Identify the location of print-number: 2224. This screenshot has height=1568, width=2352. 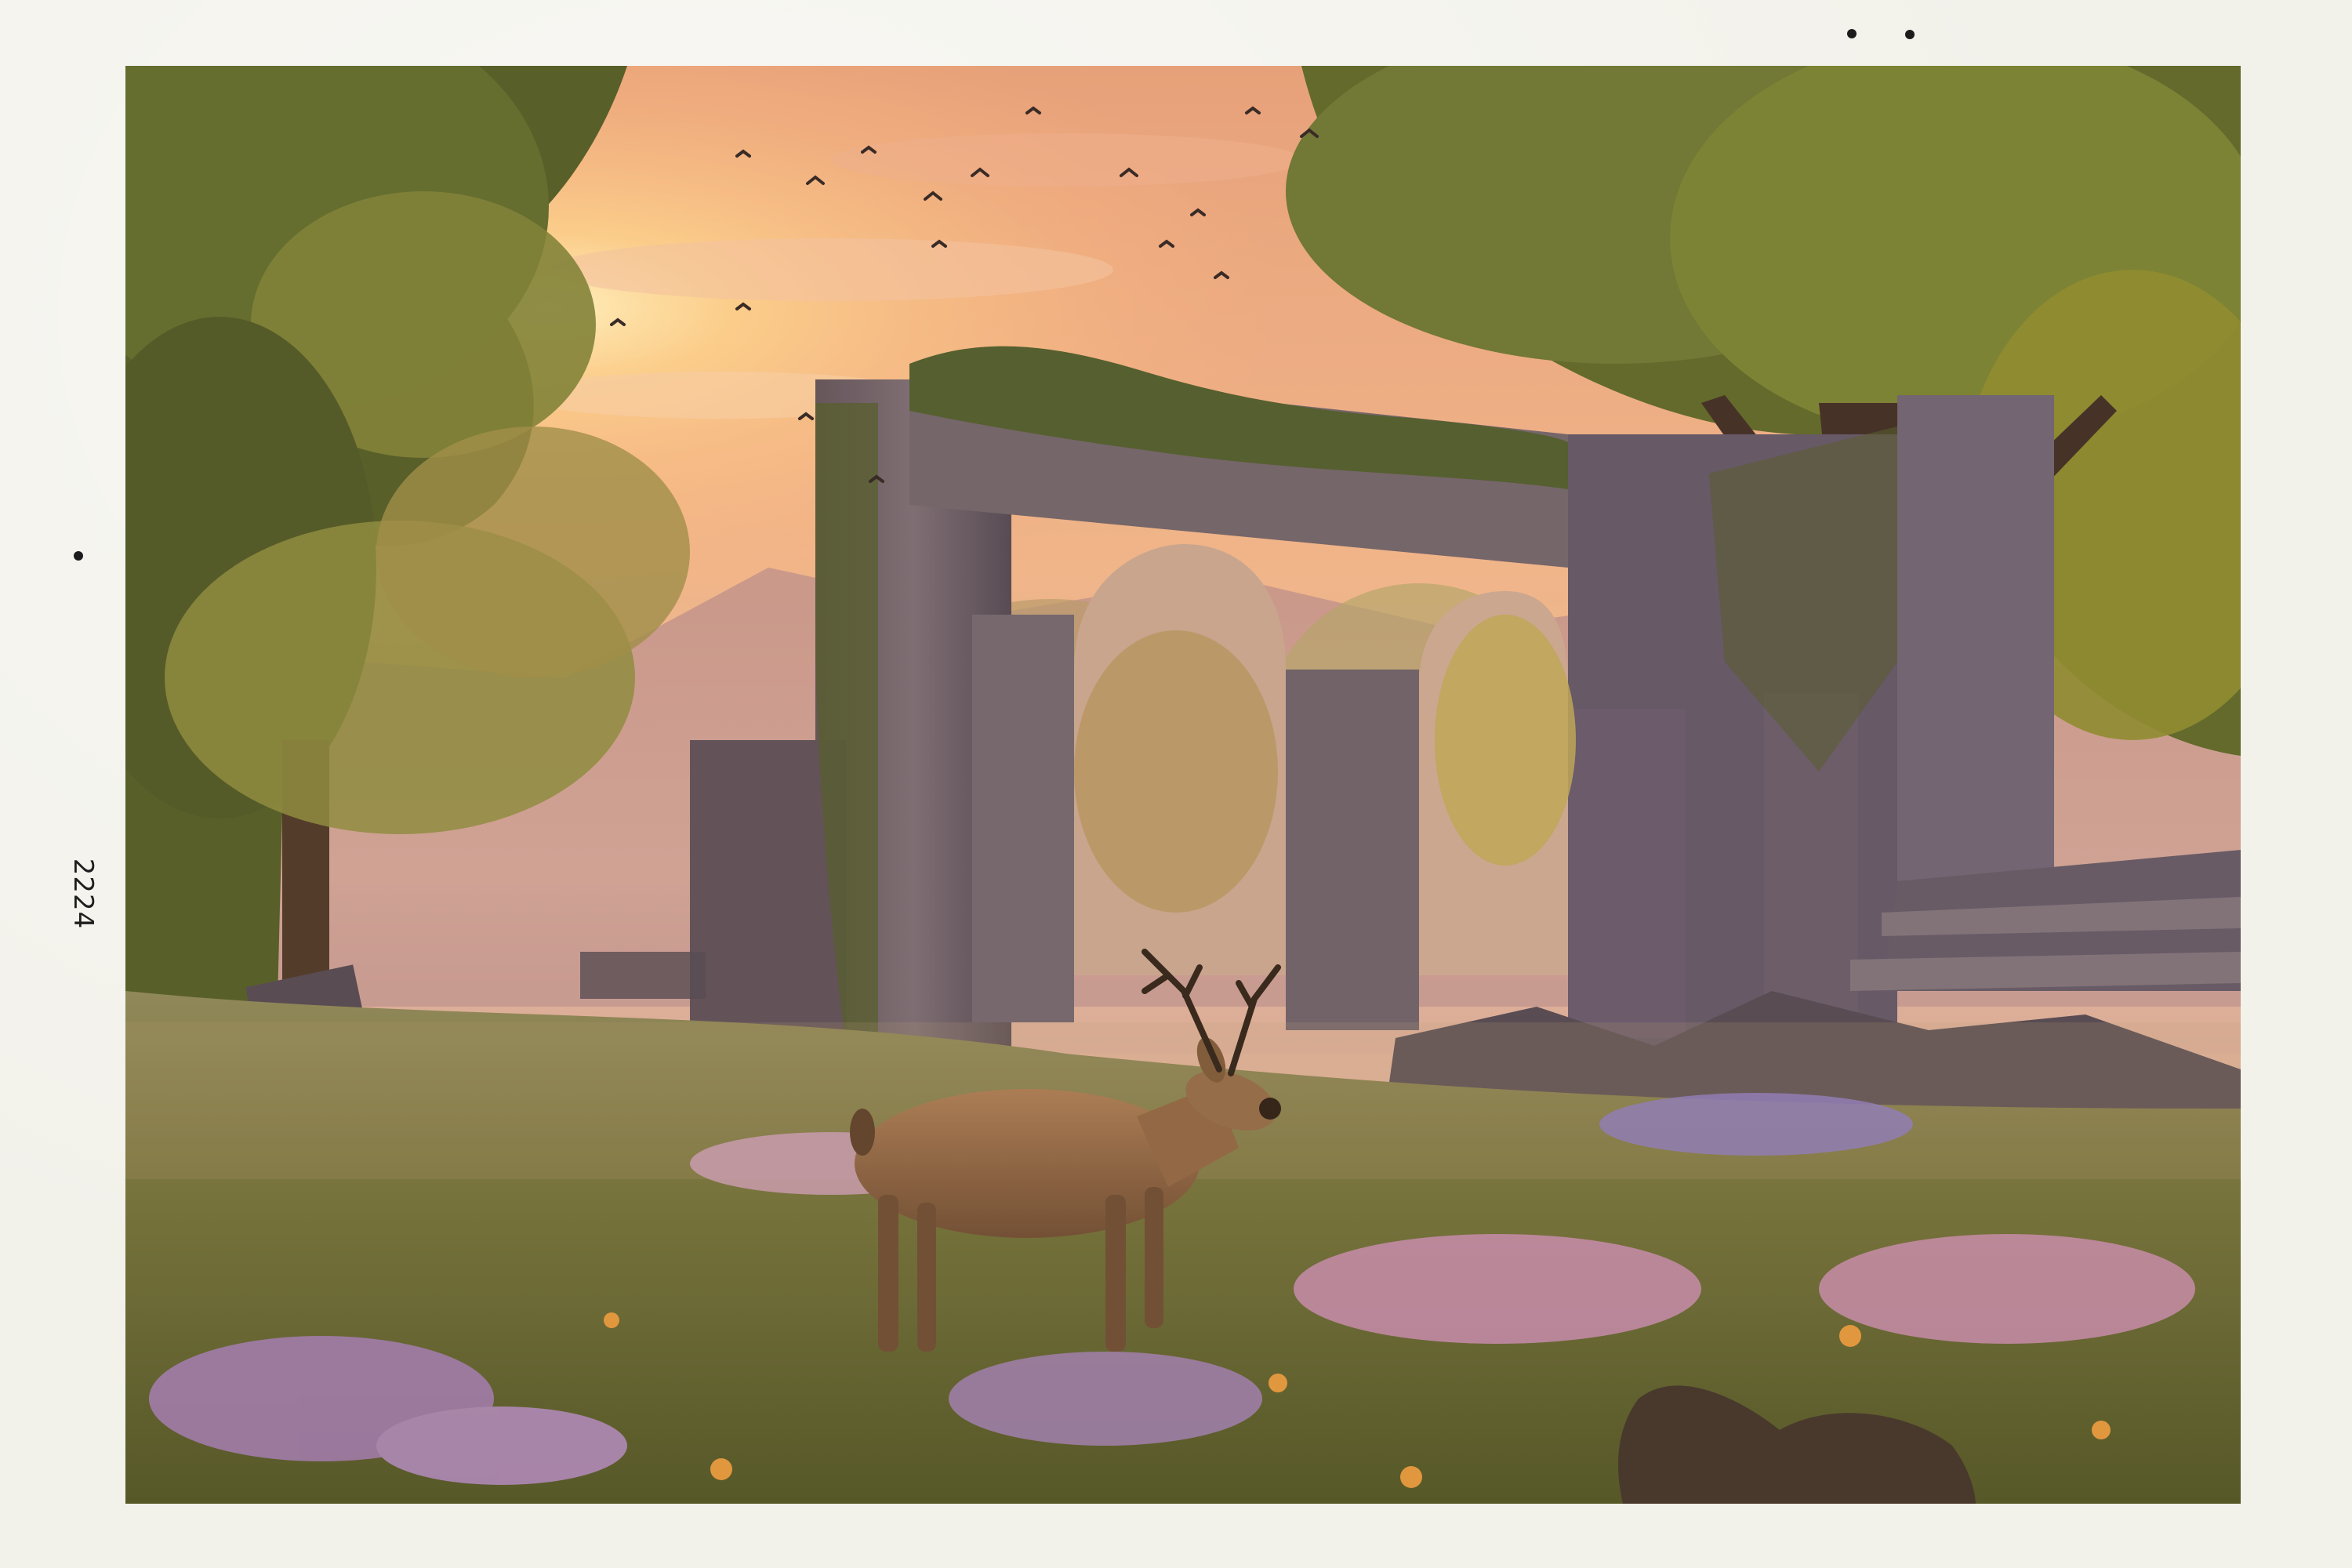
(83, 894).